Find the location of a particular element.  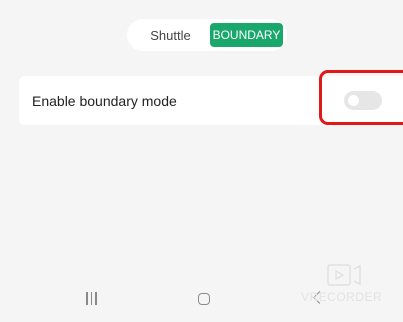

boundary-mode-label: Enable boundary mode is located at coordinates (104, 101).